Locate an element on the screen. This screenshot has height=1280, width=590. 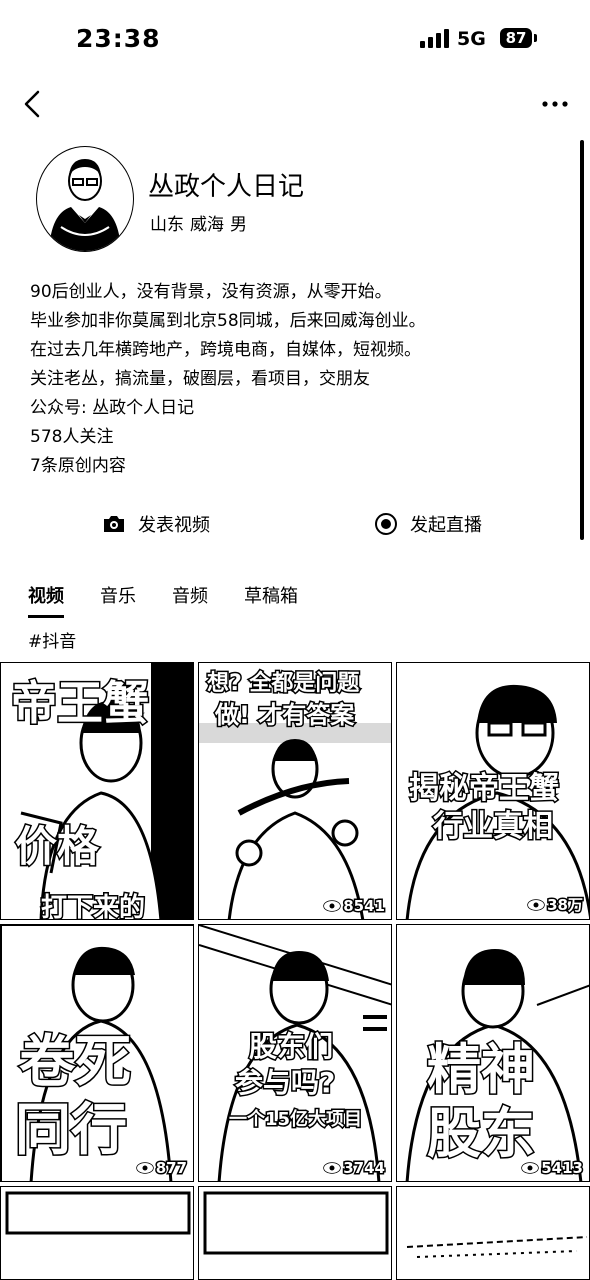
video-thumbnail: 想? 全都是问题 做! 才有答案 8541 is located at coordinates (295, 791).